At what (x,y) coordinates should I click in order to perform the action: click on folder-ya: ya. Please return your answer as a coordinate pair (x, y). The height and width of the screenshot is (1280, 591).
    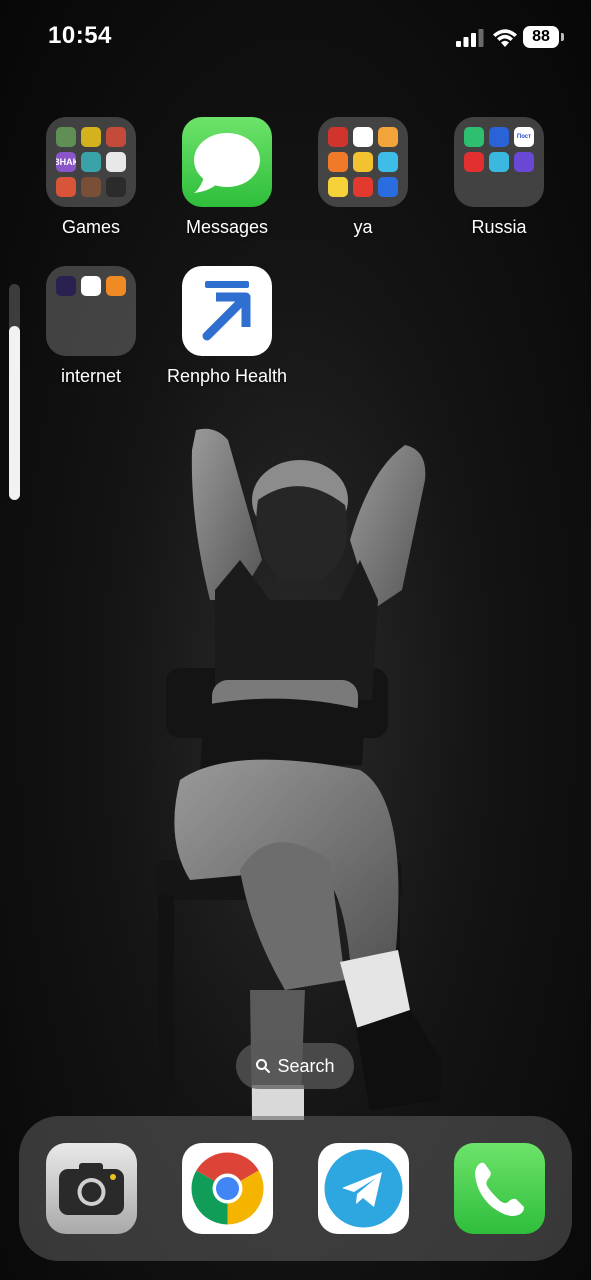
    Looking at the image, I should click on (363, 177).